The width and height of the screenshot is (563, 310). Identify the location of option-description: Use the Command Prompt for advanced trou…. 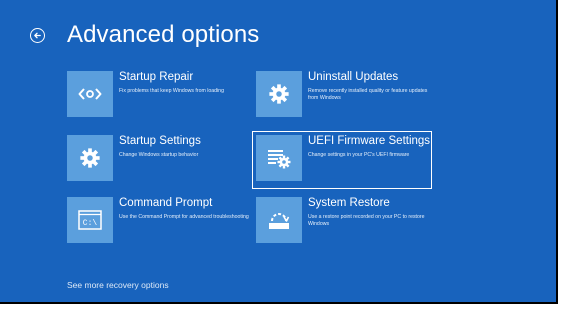
(184, 217).